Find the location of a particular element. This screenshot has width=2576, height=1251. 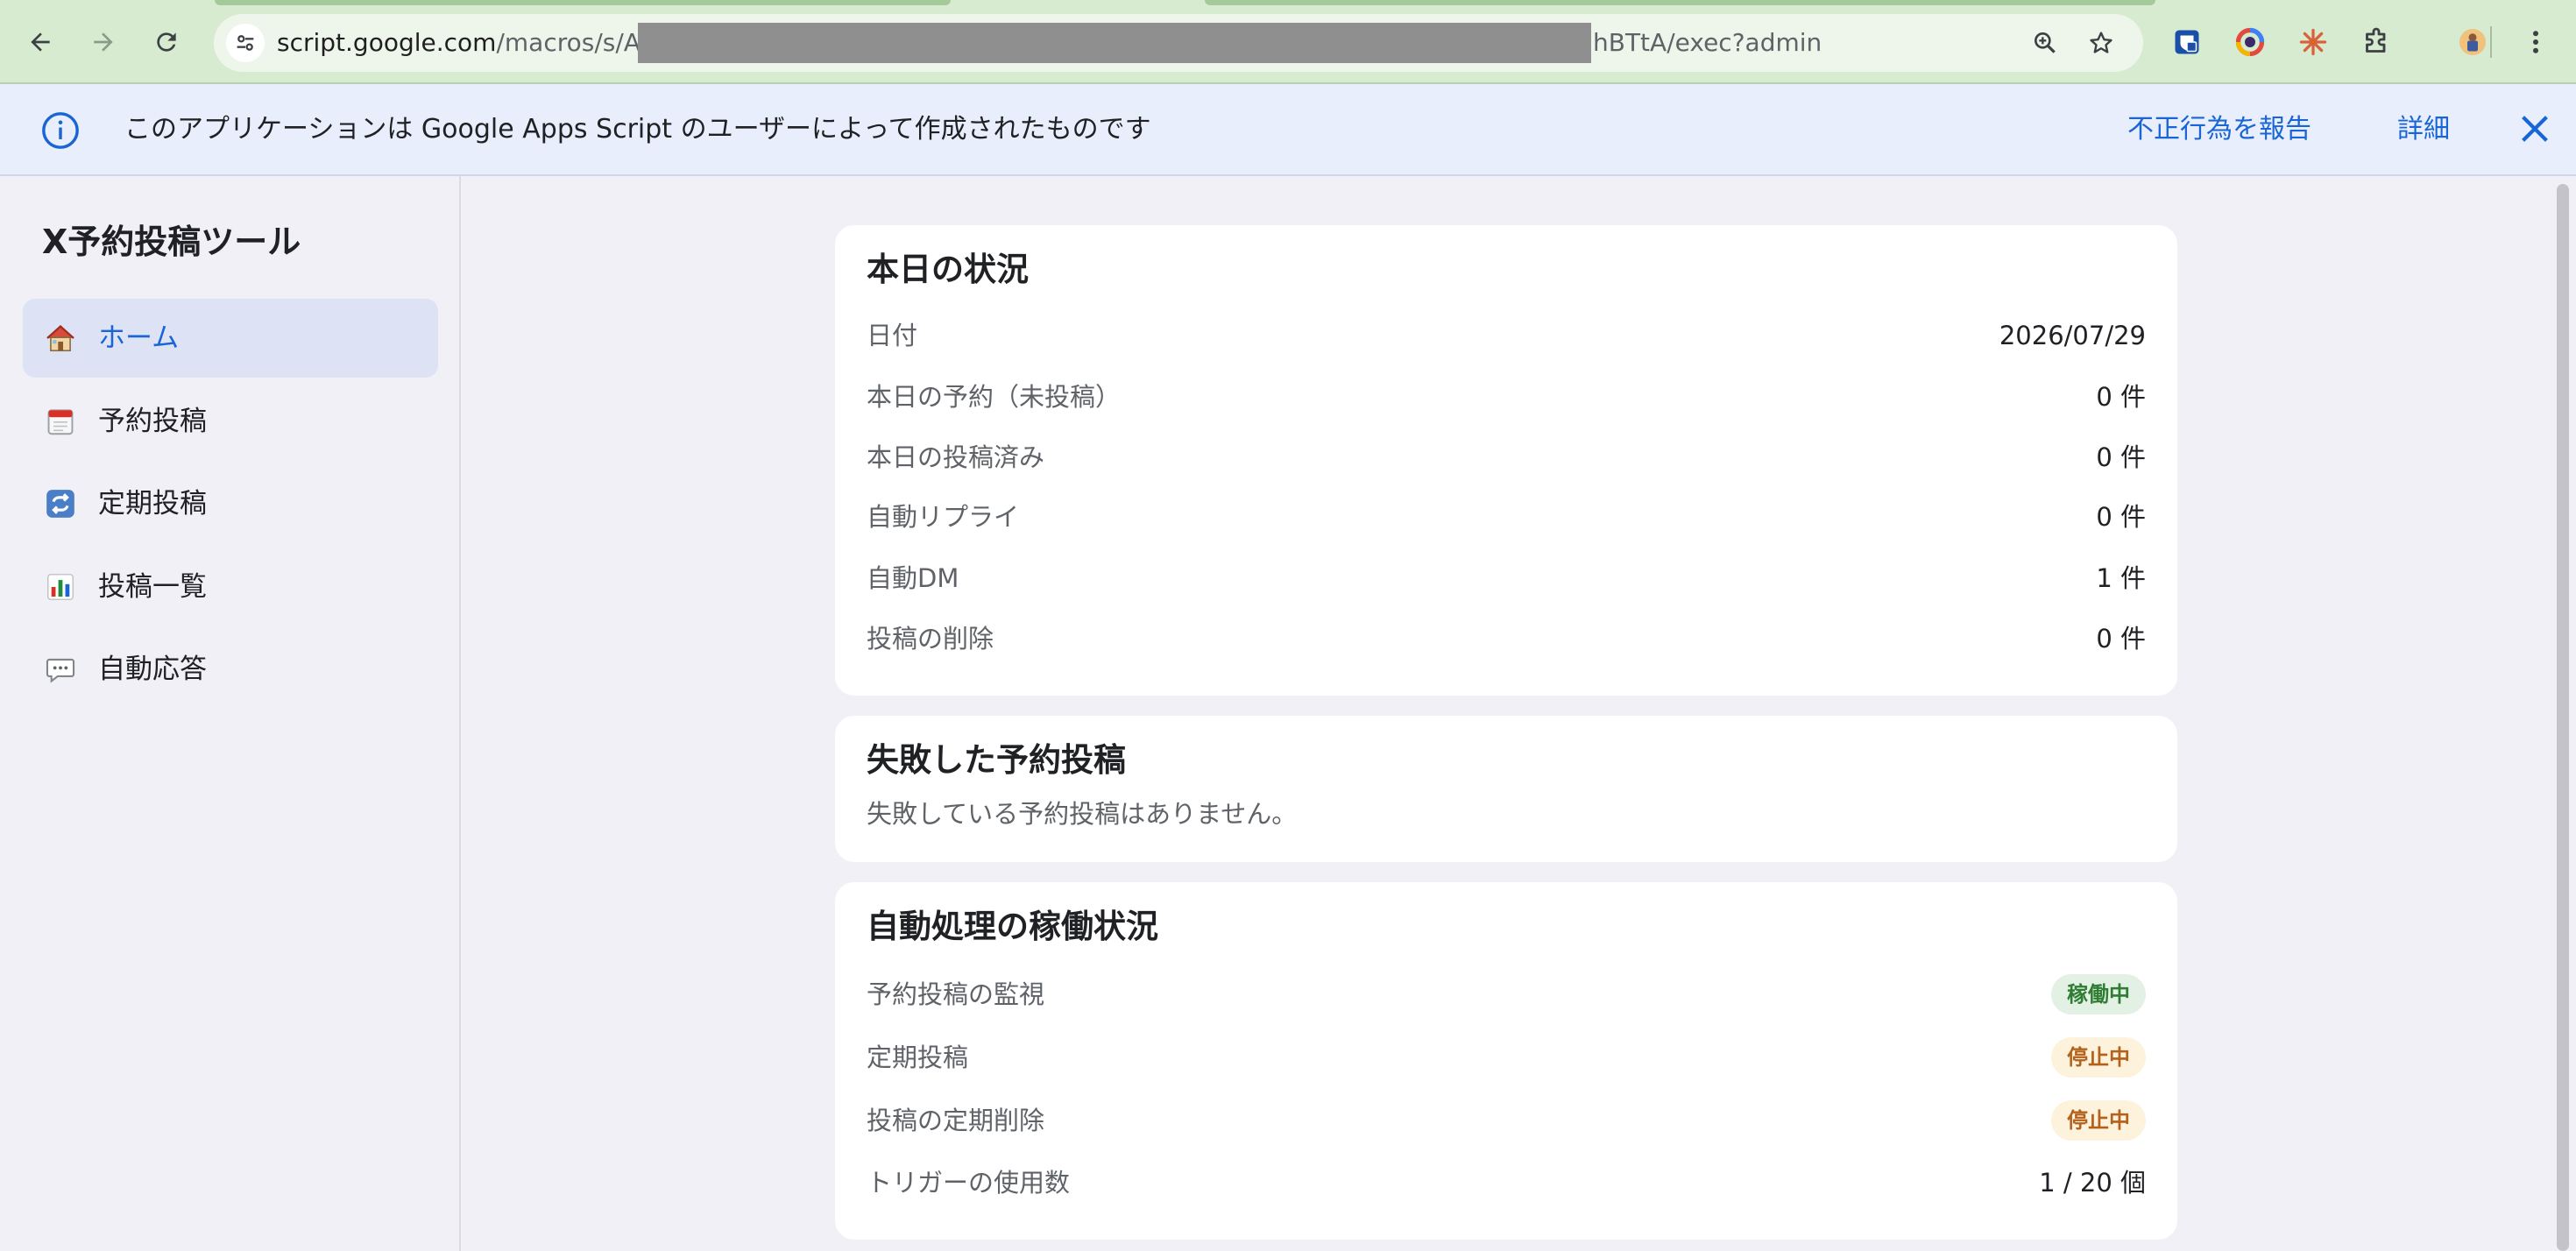

bookmark-button is located at coordinates (2101, 42).